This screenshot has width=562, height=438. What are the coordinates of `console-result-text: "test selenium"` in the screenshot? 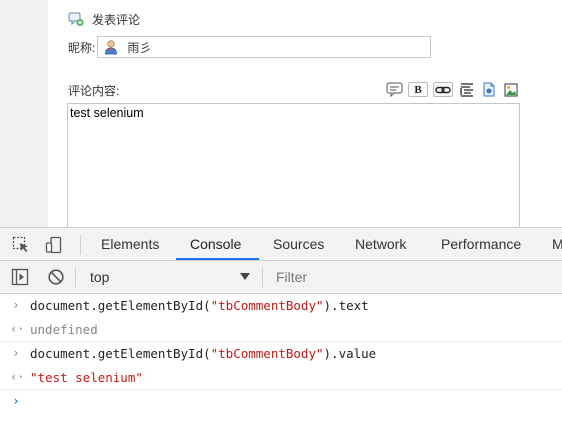 It's located at (86, 377).